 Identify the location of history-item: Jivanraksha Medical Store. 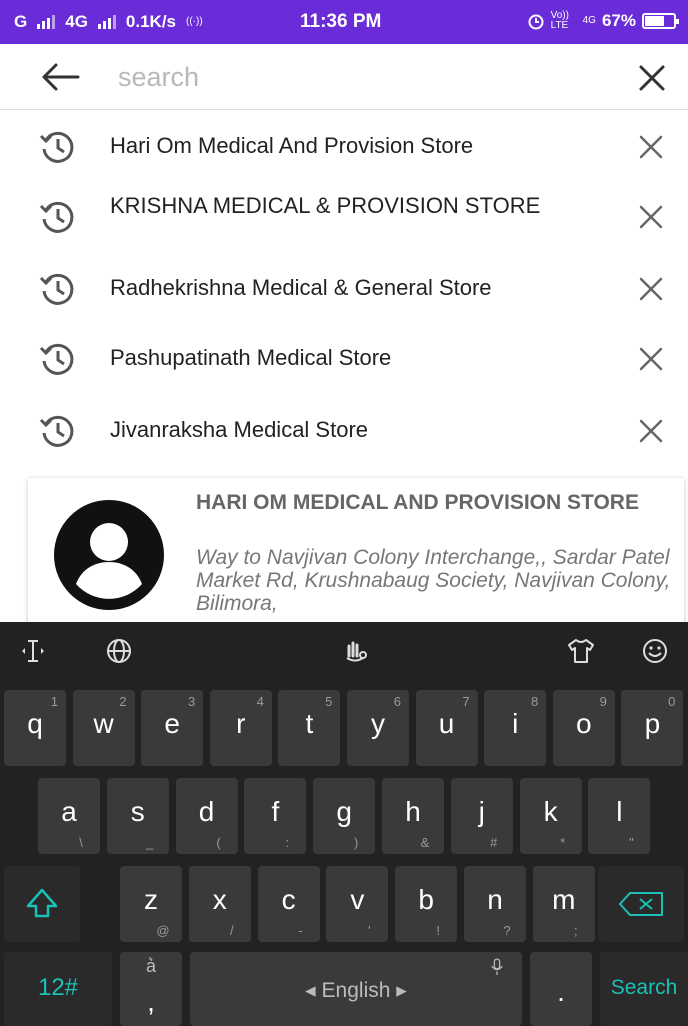
(344, 432).